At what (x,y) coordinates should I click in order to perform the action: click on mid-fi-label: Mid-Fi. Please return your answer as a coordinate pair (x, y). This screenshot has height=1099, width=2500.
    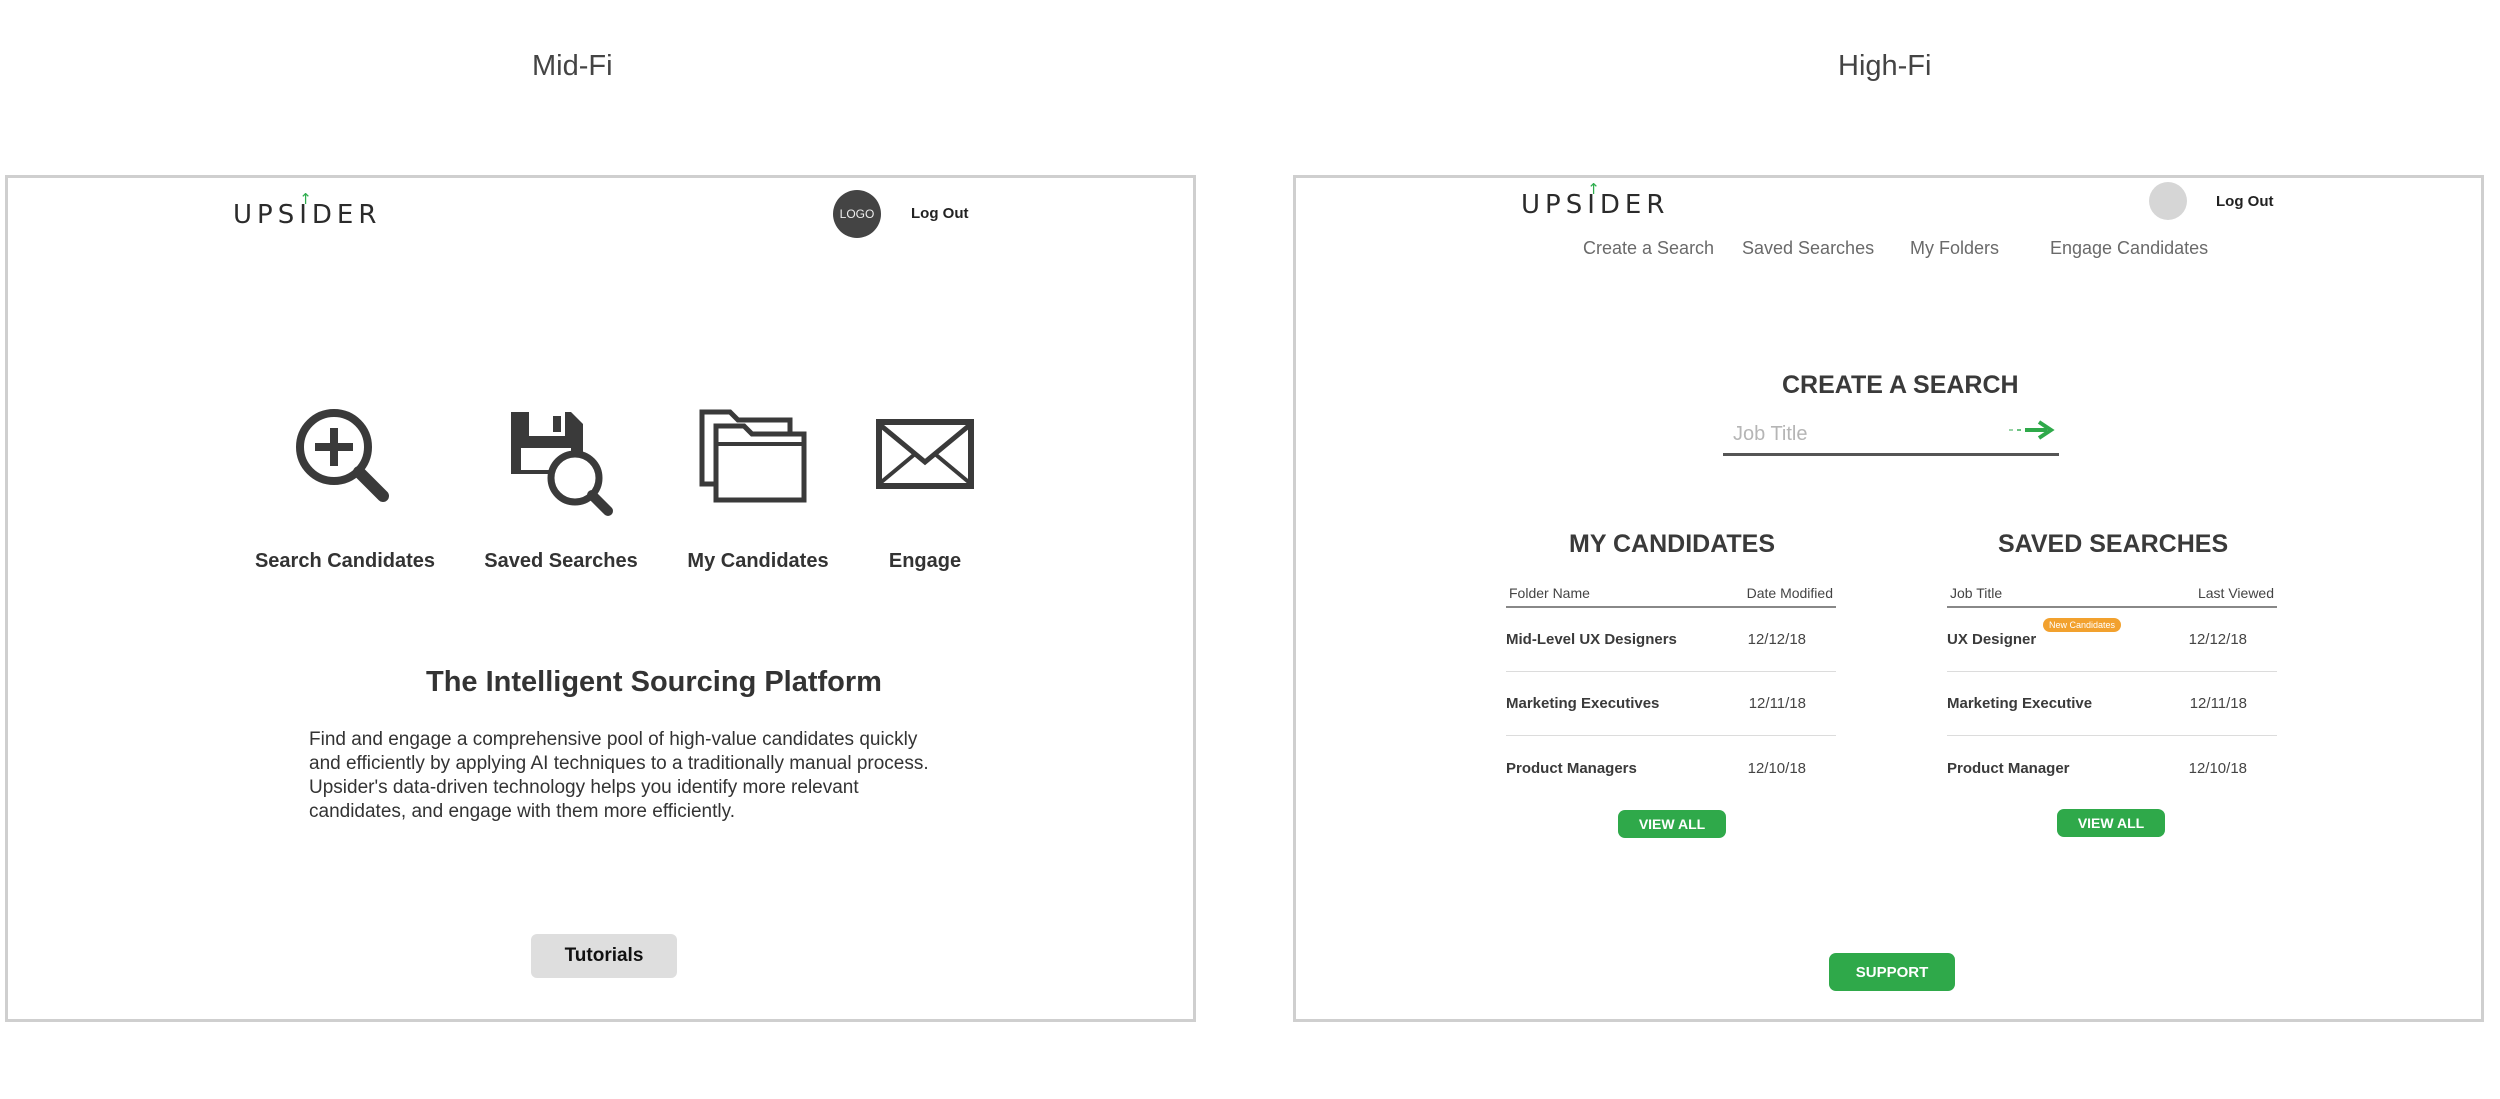
    Looking at the image, I should click on (572, 66).